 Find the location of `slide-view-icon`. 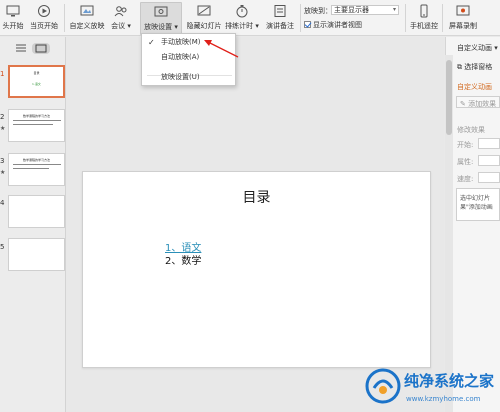

slide-view-icon is located at coordinates (41, 48).